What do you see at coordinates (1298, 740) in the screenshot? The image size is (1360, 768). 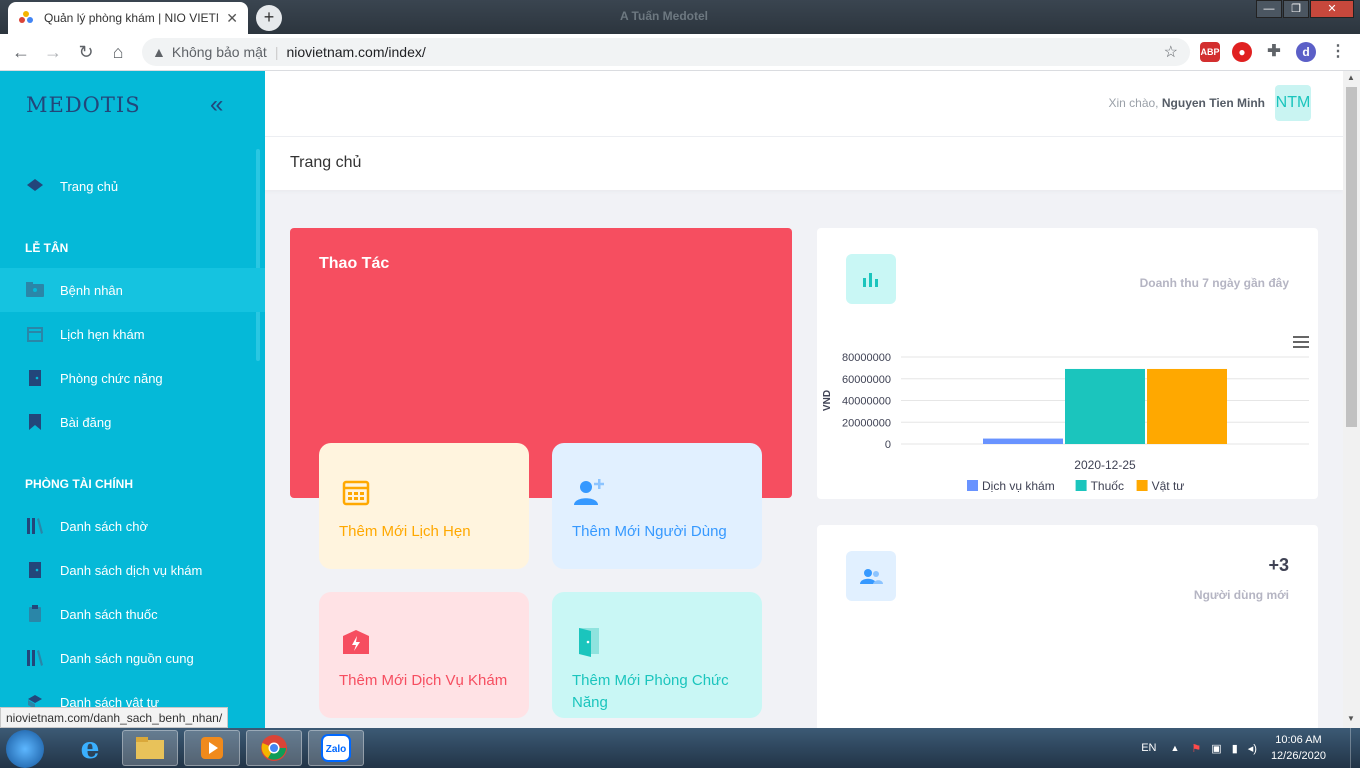 I see `clock-time: 10:06 AM` at bounding box center [1298, 740].